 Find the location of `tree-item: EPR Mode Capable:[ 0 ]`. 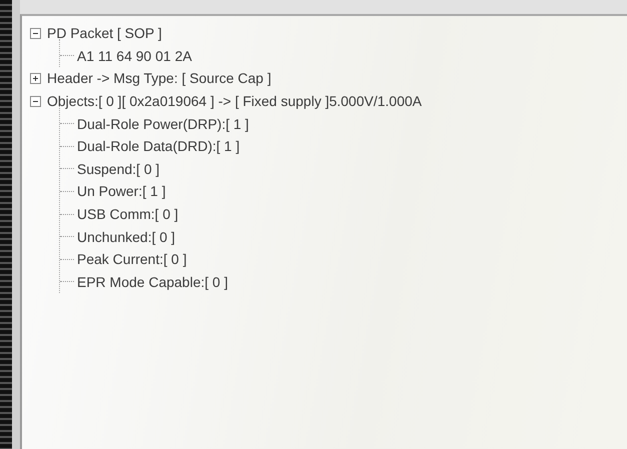

tree-item: EPR Mode Capable:[ 0 ] is located at coordinates (152, 282).